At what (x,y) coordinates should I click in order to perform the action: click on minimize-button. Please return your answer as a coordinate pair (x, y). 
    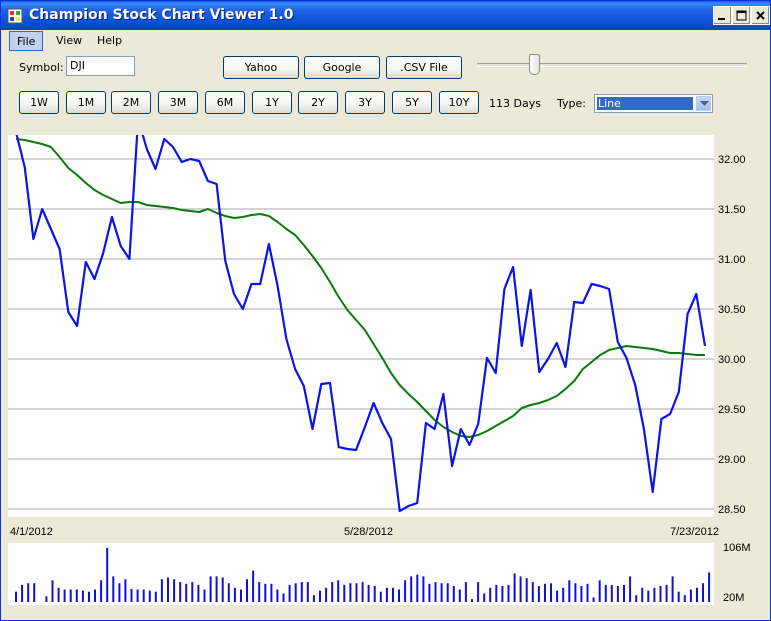
    Looking at the image, I should click on (722, 15).